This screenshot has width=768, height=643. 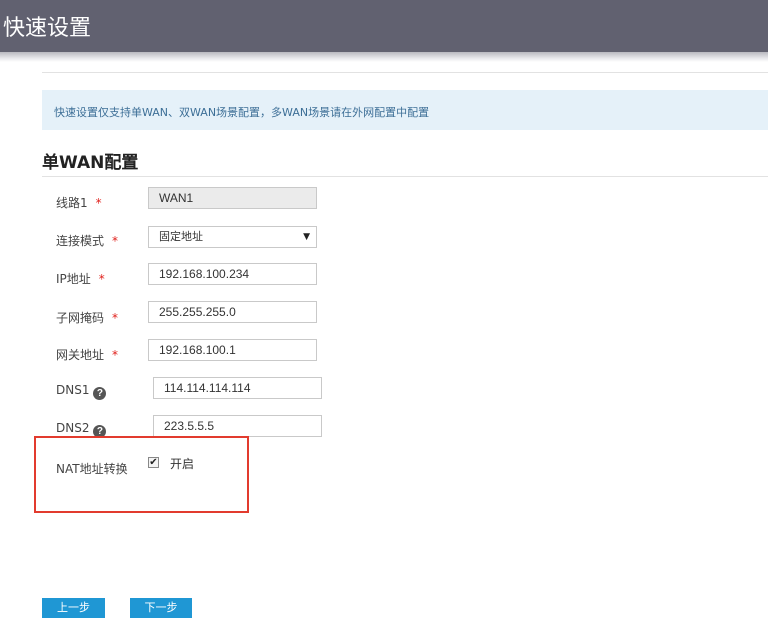 What do you see at coordinates (161, 608) in the screenshot?
I see `next-button: 下一步` at bounding box center [161, 608].